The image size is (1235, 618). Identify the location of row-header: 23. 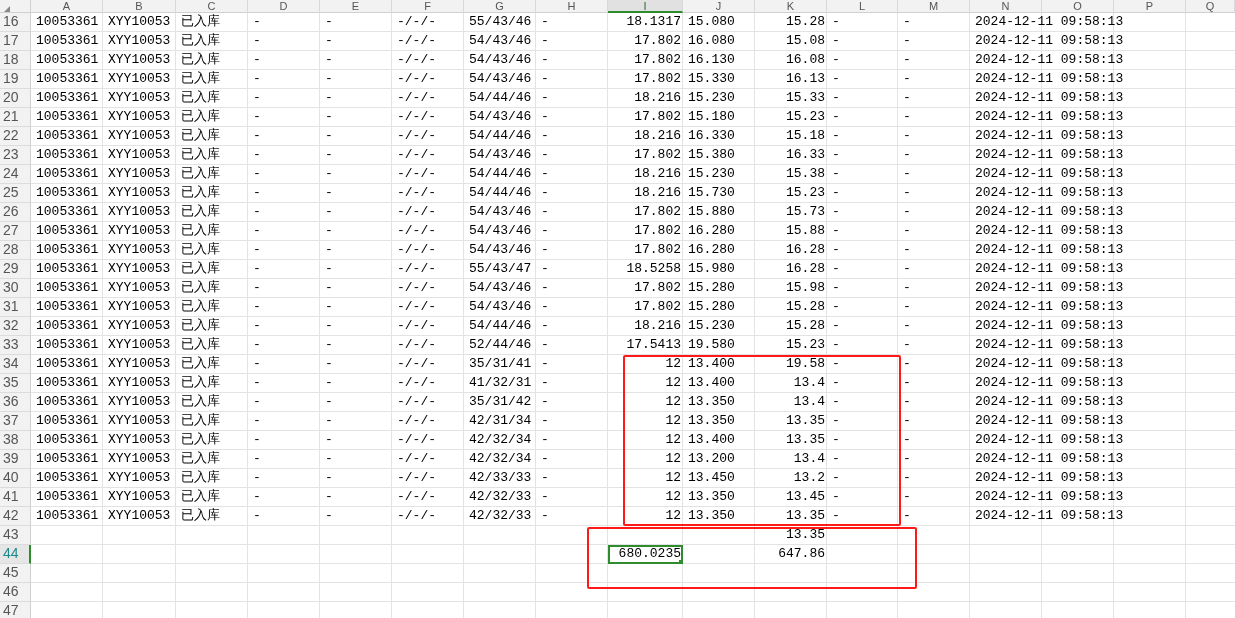
(15, 155).